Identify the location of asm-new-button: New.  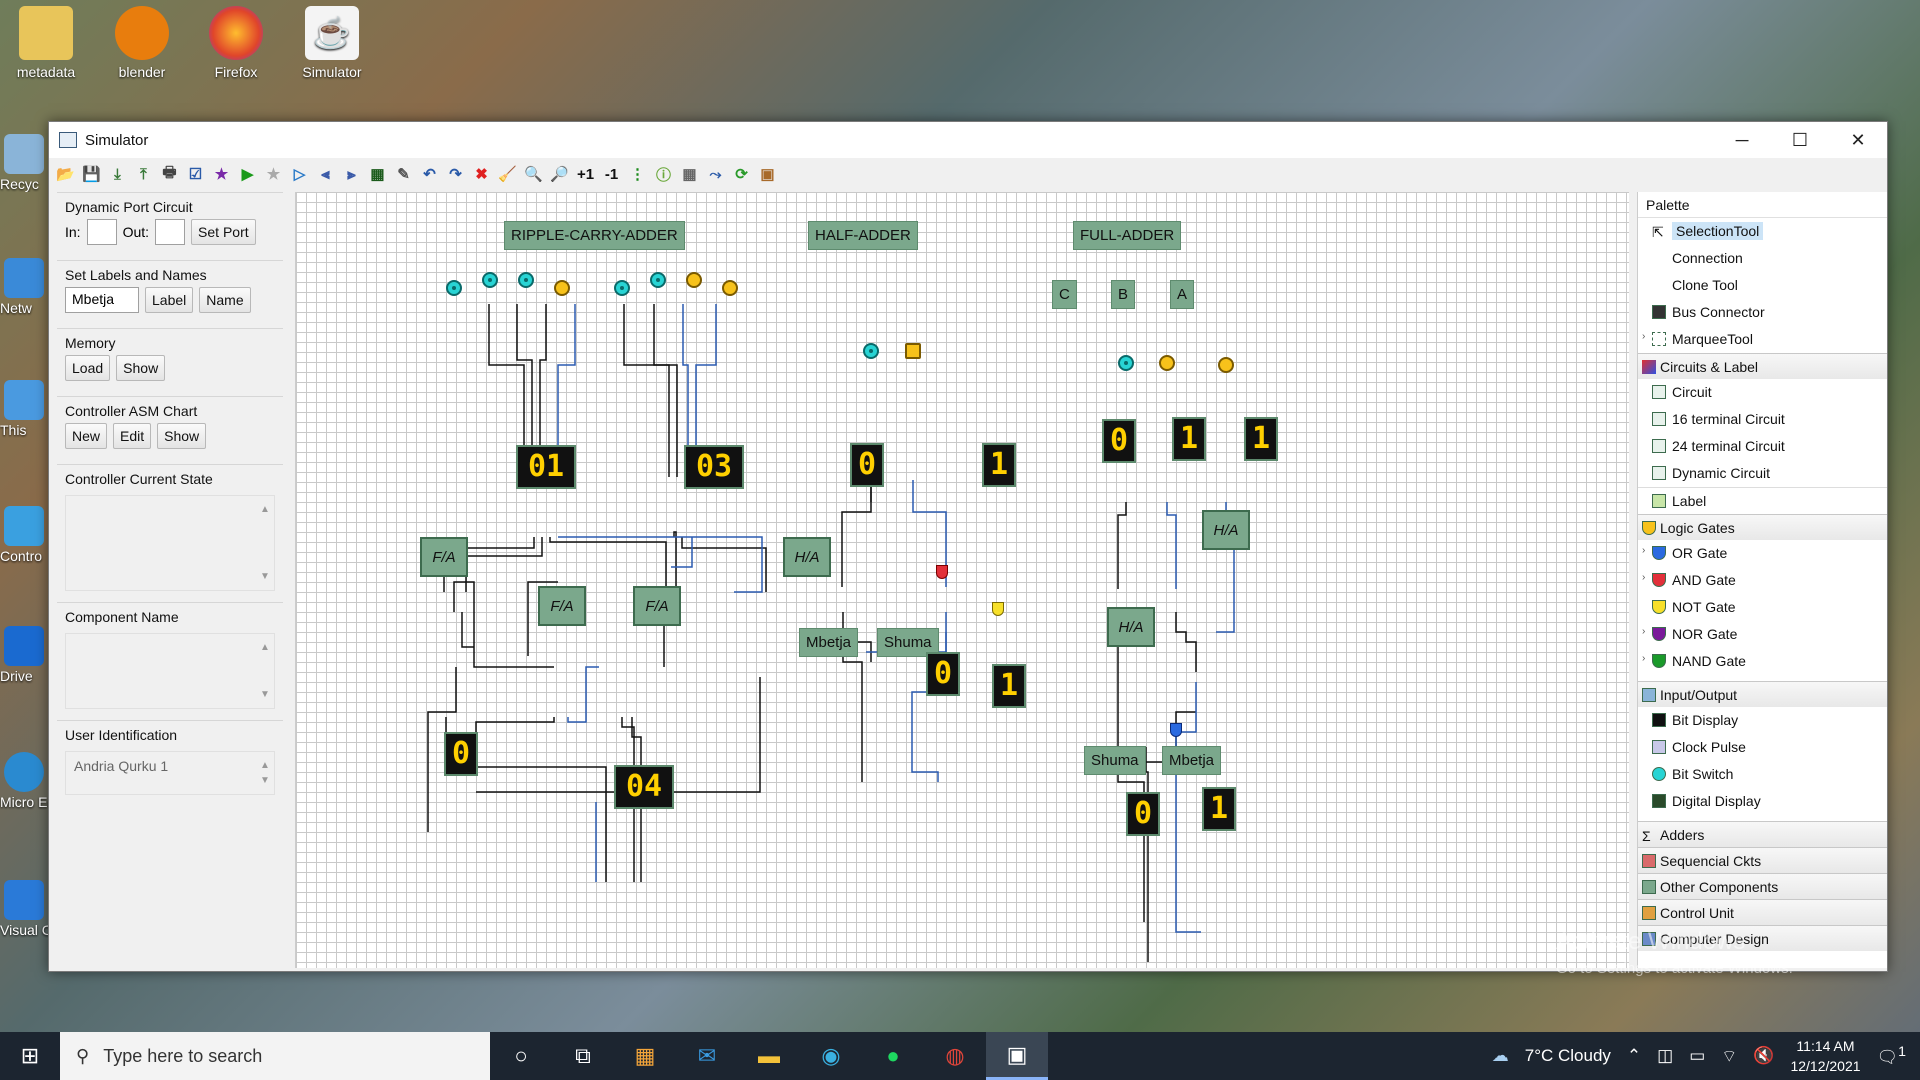
(86, 436).